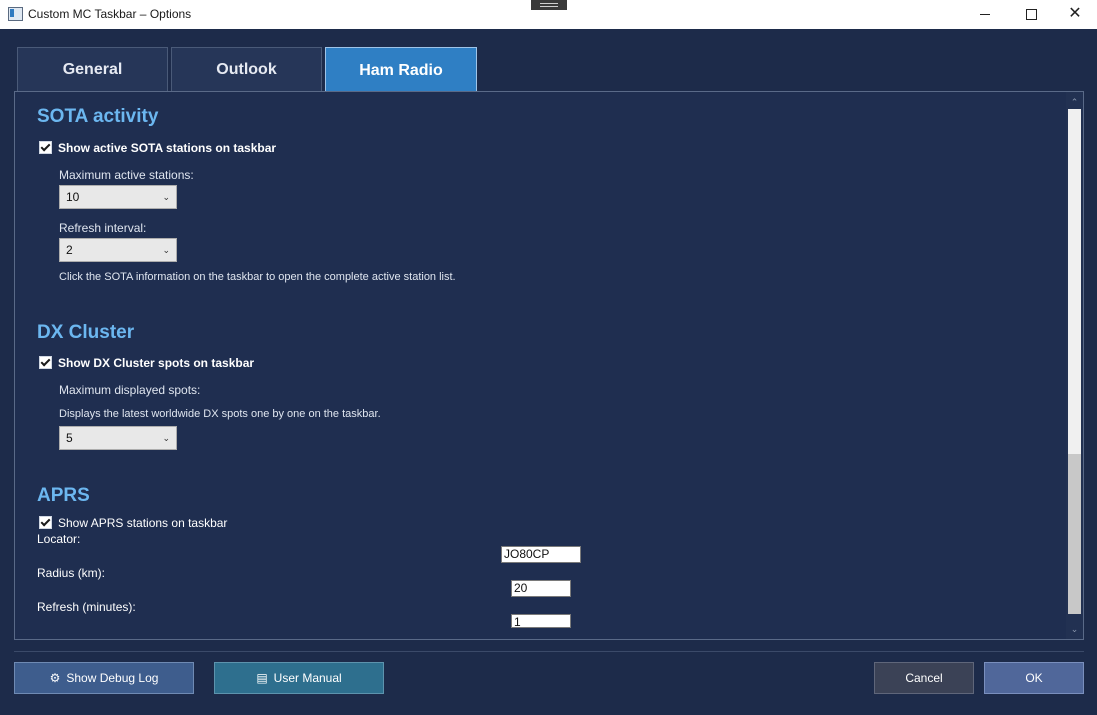  I want to click on aprs-section-title: APRS, so click(63, 495).